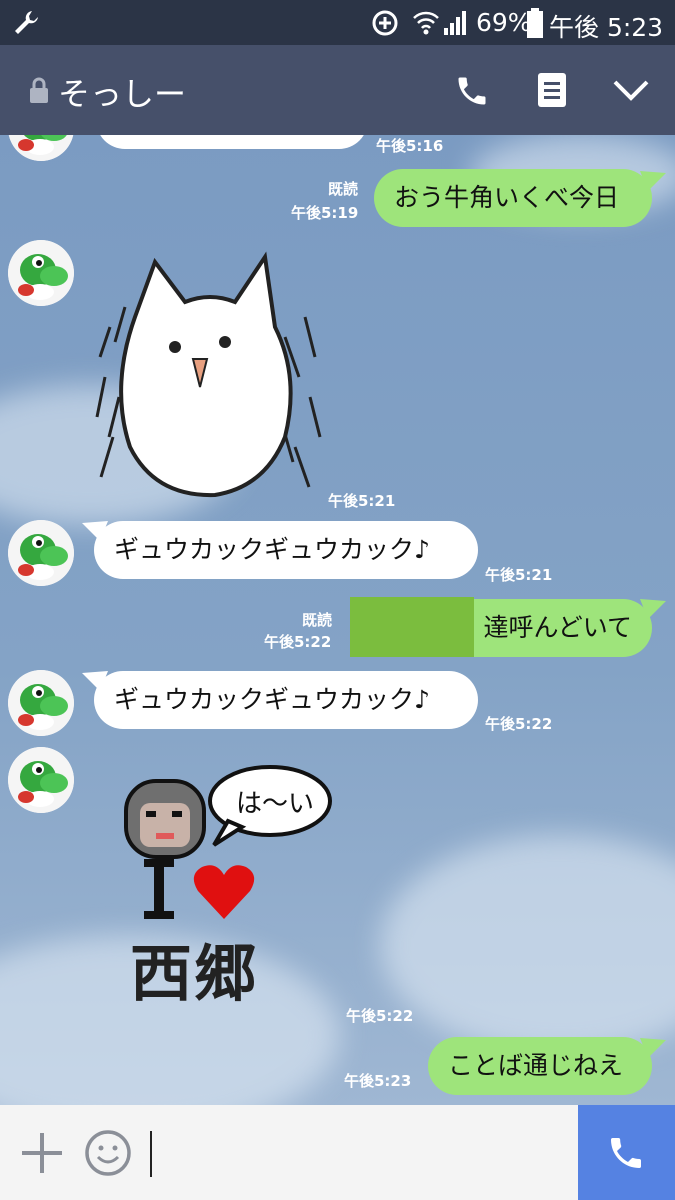 The width and height of the screenshot is (675, 1200). I want to click on battery-icon, so click(535, 23).